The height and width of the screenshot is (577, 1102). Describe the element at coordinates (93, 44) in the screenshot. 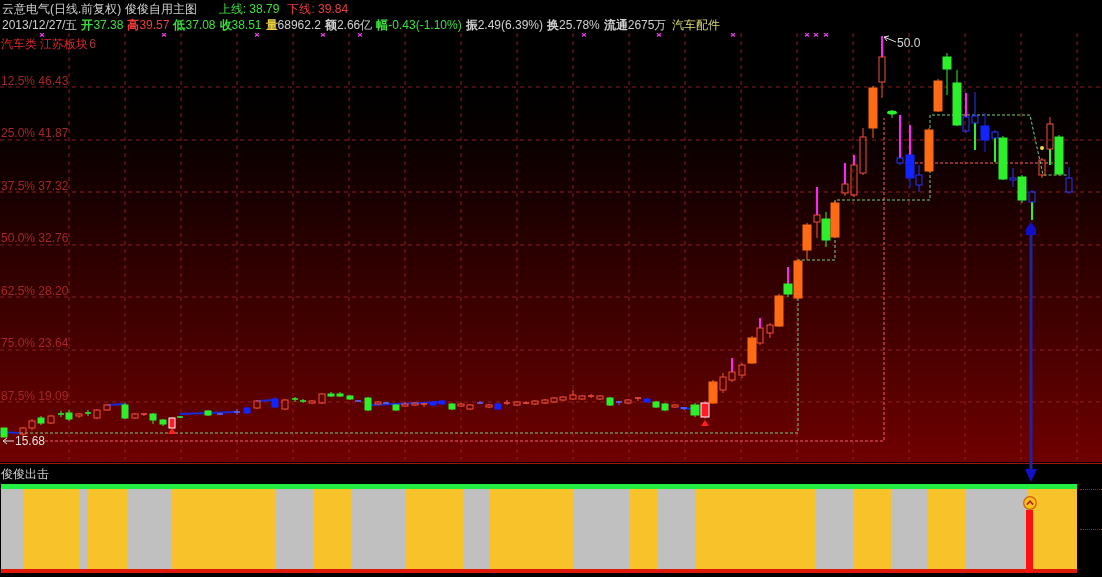

I see `board-number: 6` at that location.